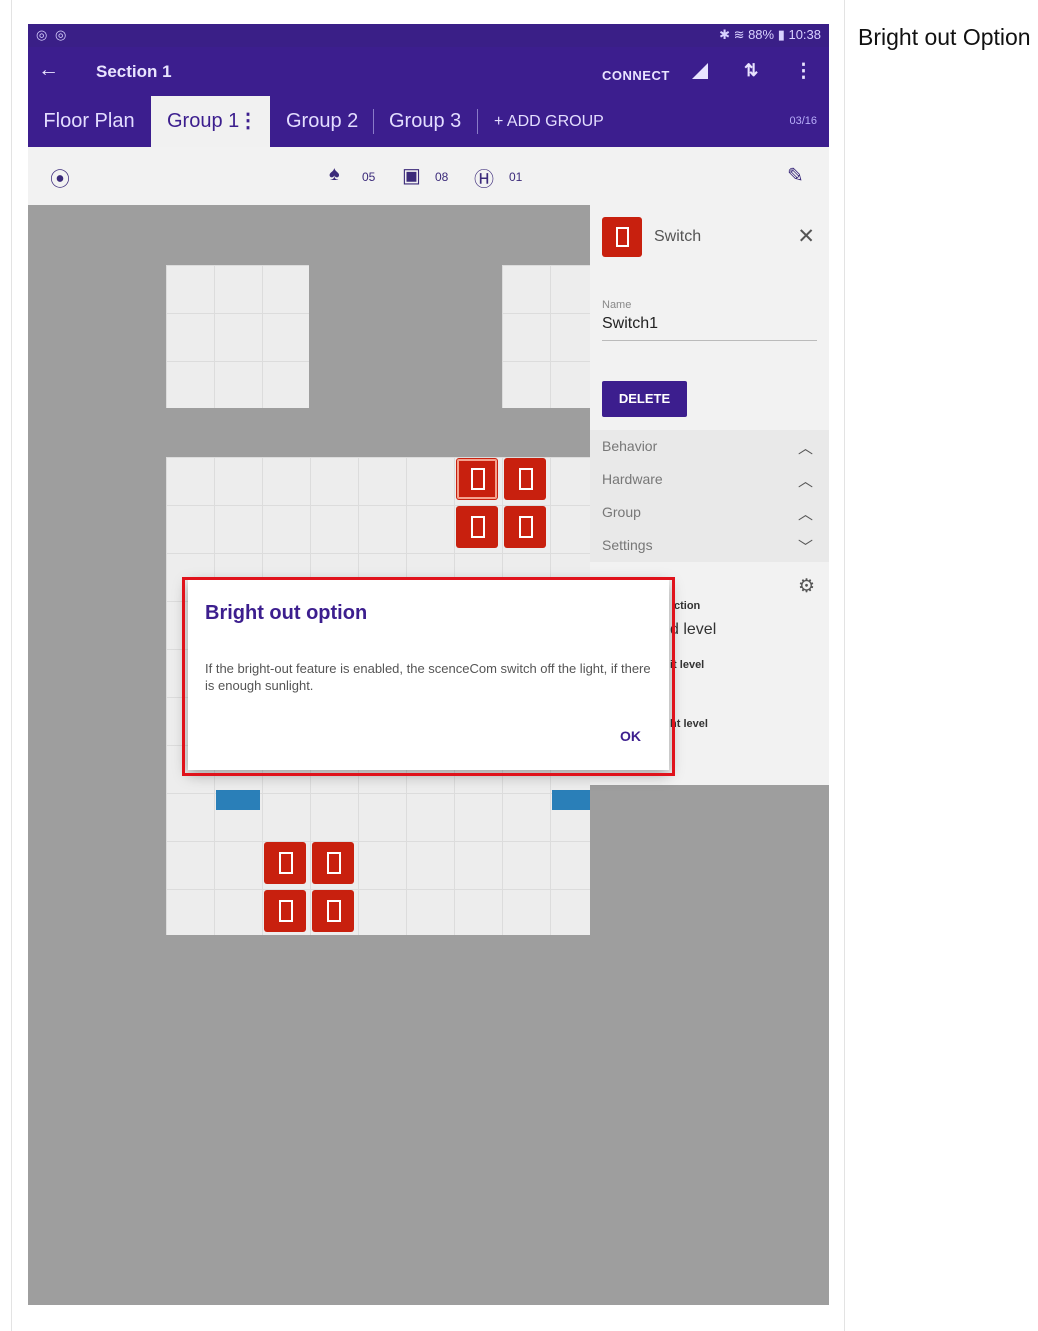 Image resolution: width=1038 pixels, height=1331 pixels. What do you see at coordinates (644, 399) in the screenshot?
I see `delete-button: DELETE` at bounding box center [644, 399].